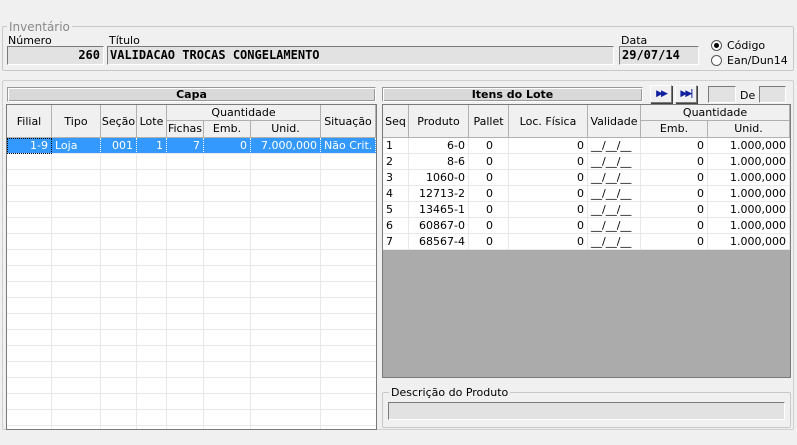  Describe the element at coordinates (76, 146) in the screenshot. I see `capa-cell-tipo: Loja` at that location.